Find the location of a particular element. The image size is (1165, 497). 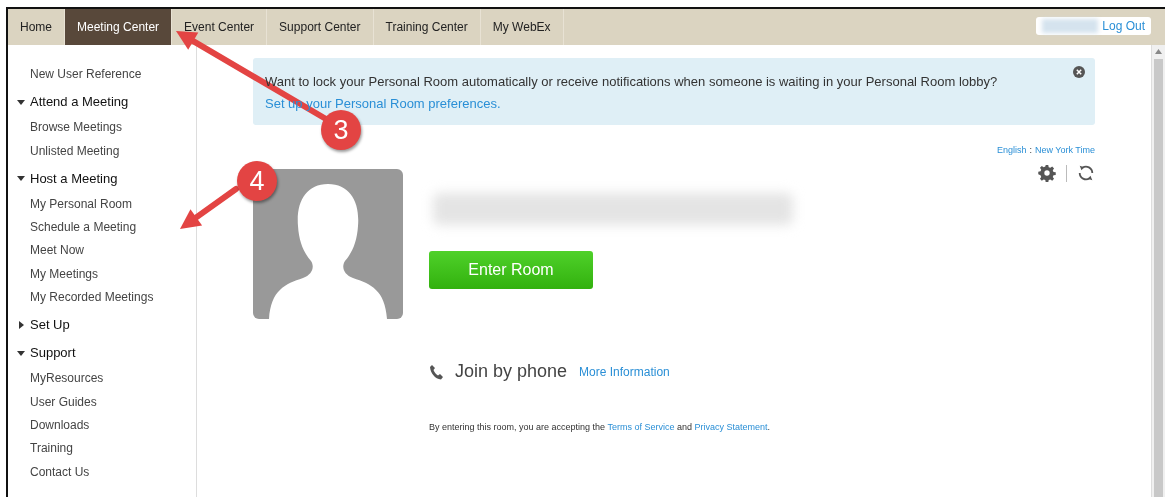

timezone-link: New York Time is located at coordinates (1064, 150).